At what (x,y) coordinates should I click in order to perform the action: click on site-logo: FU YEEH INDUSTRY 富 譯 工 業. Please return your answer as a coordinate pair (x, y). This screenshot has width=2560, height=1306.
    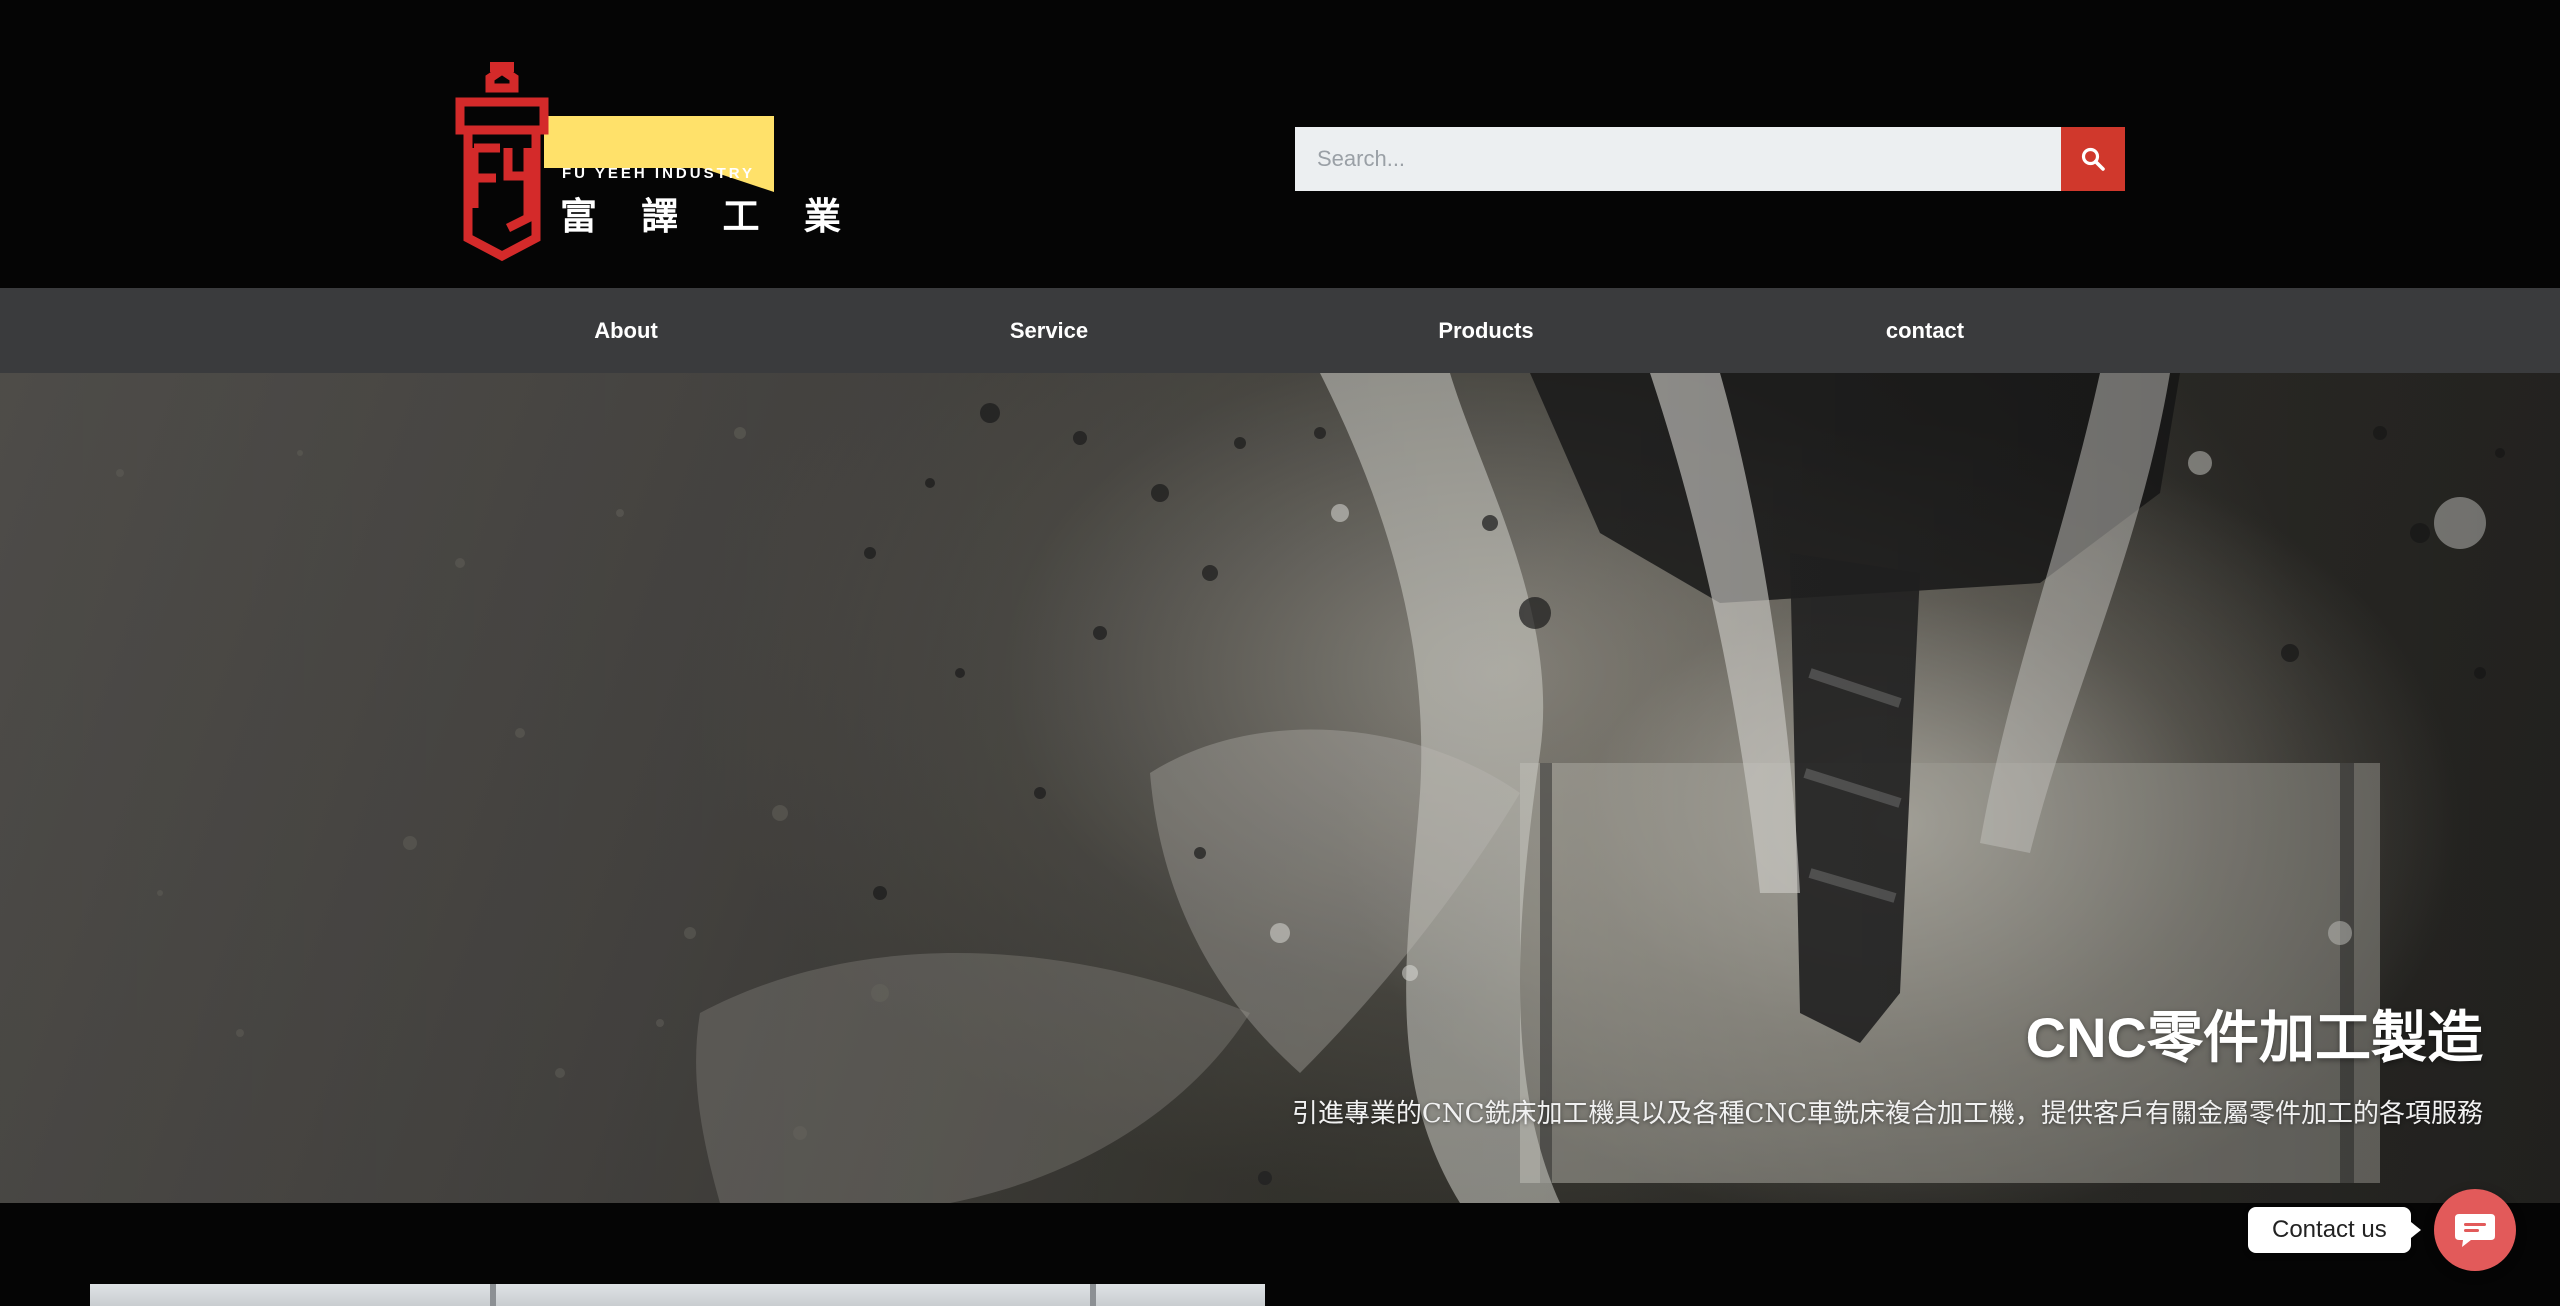
    Looking at the image, I should click on (646, 160).